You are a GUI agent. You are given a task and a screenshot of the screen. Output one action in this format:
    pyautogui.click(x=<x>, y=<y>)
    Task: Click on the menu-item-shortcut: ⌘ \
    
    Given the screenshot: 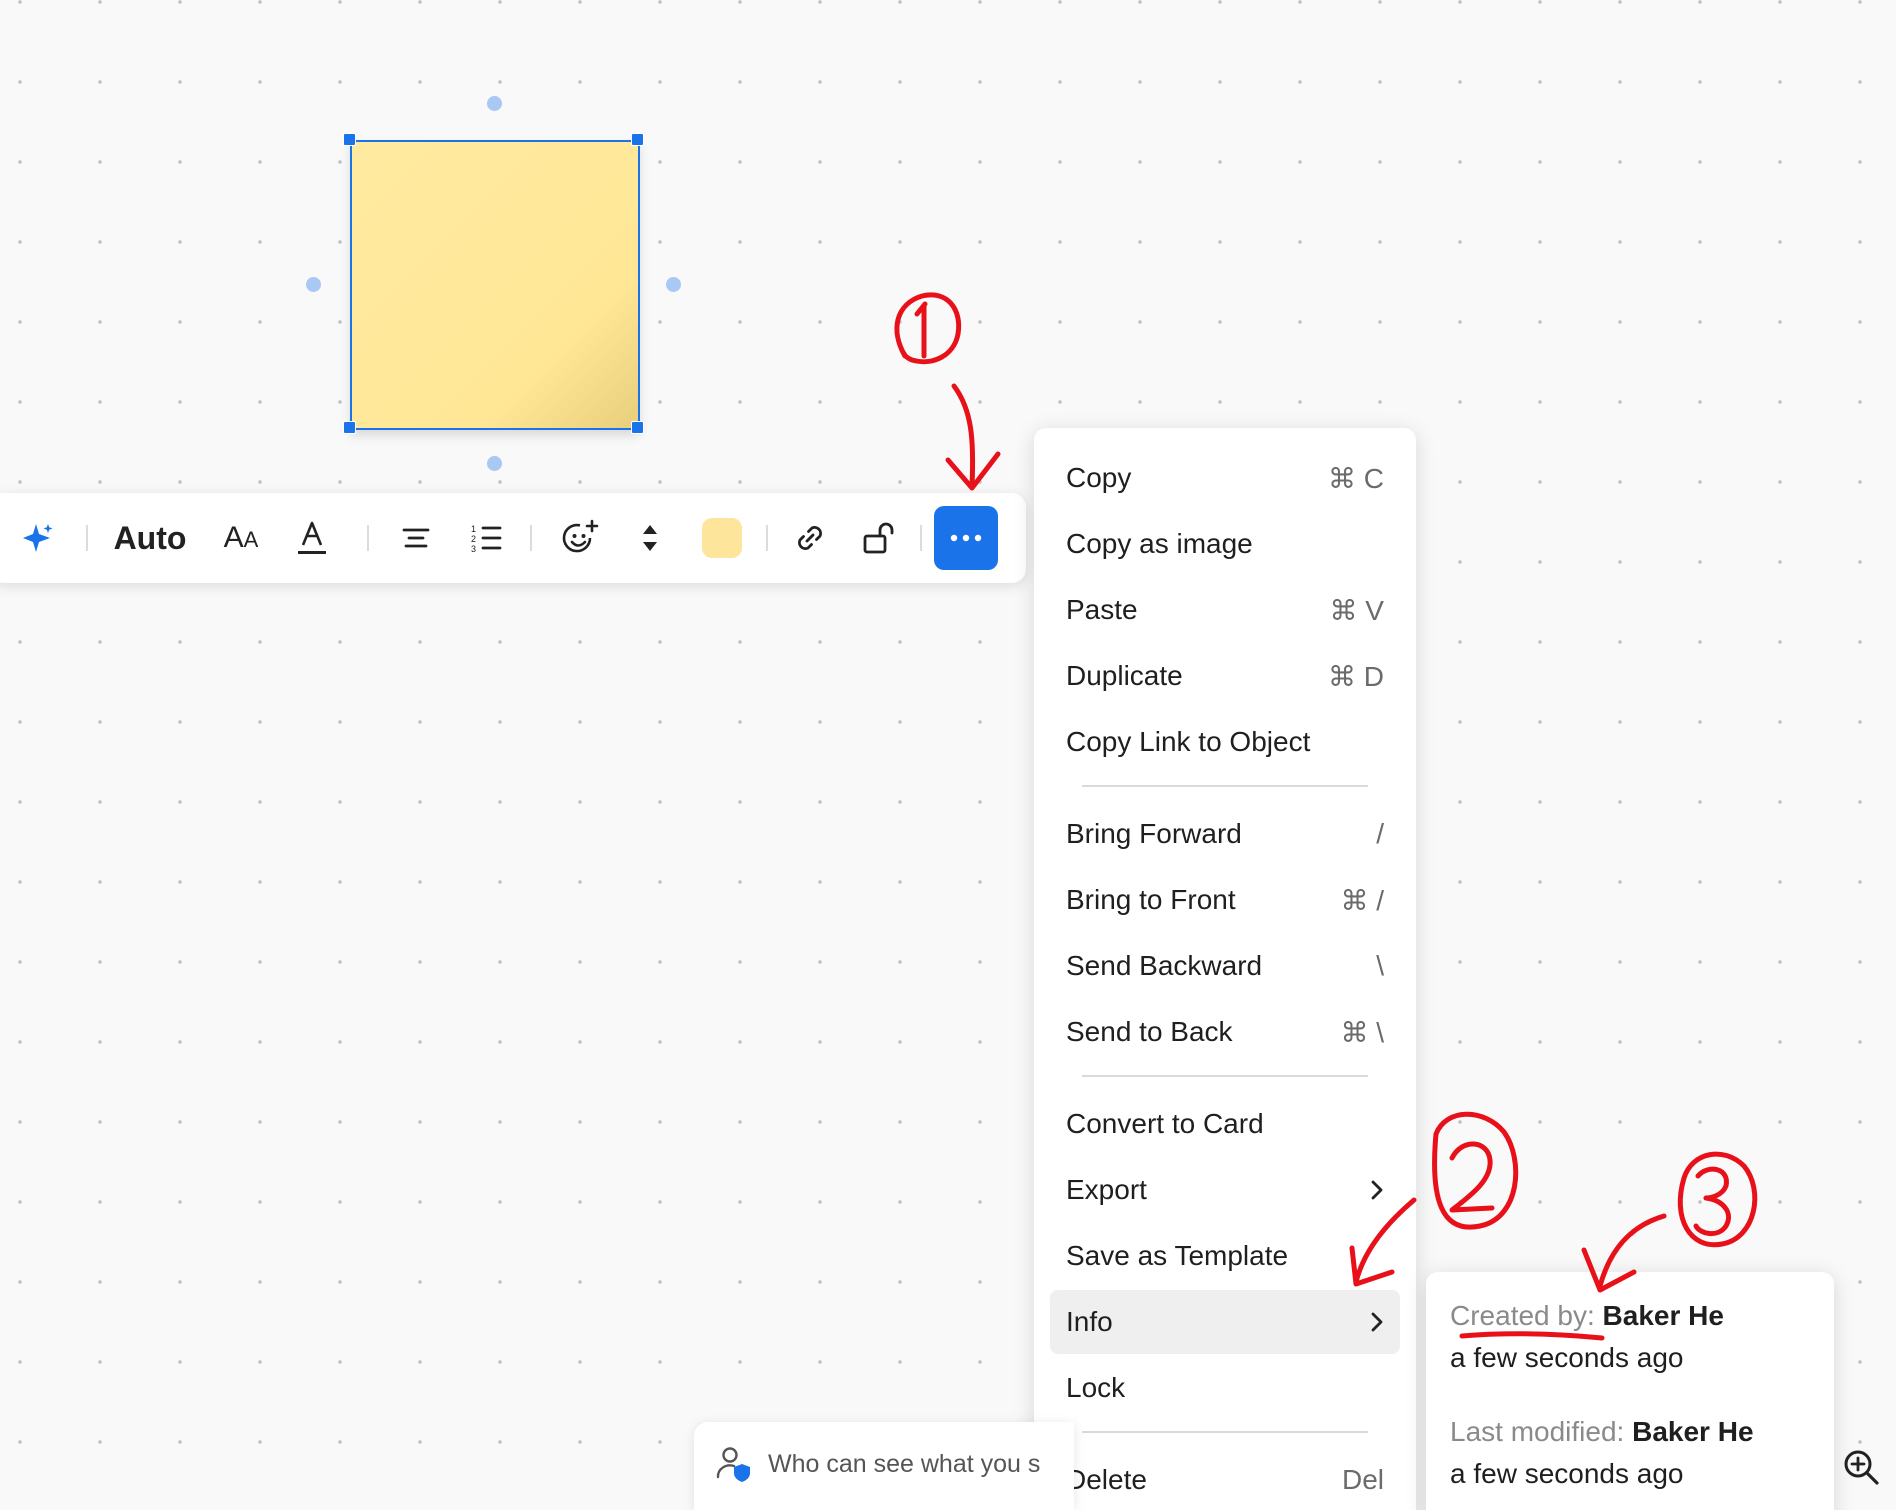 What is the action you would take?
    pyautogui.click(x=1362, y=1032)
    